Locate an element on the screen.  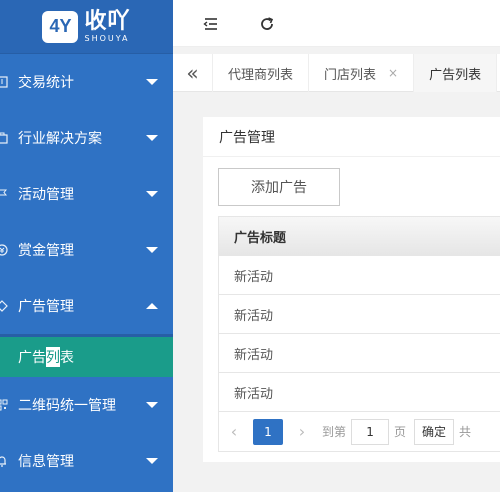
top-header is located at coordinates (336, 23).